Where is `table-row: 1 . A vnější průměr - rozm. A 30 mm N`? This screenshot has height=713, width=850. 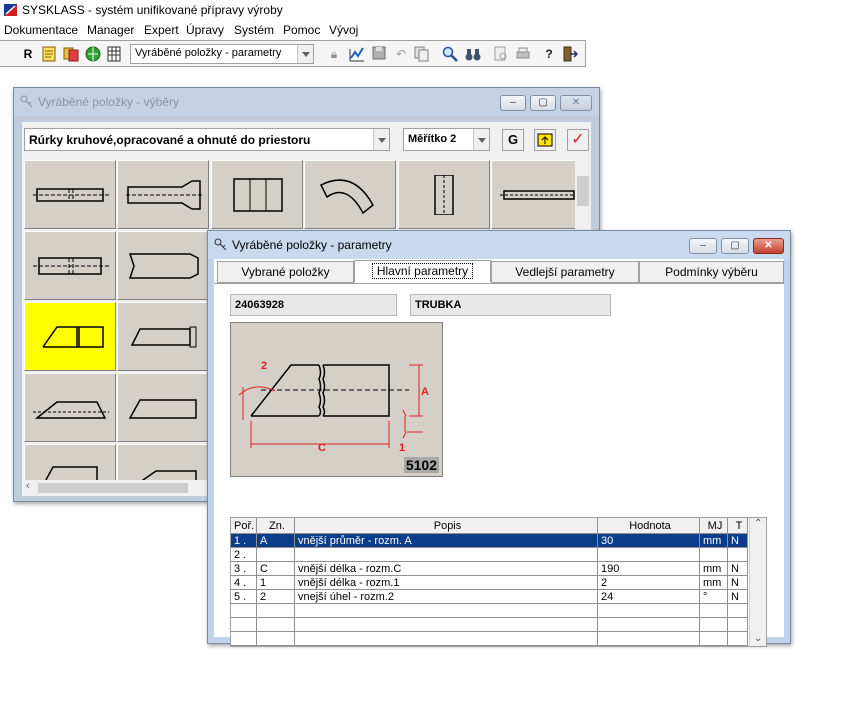
table-row: 1 . A vnější průměr - rozm. A 30 mm N is located at coordinates (489, 541).